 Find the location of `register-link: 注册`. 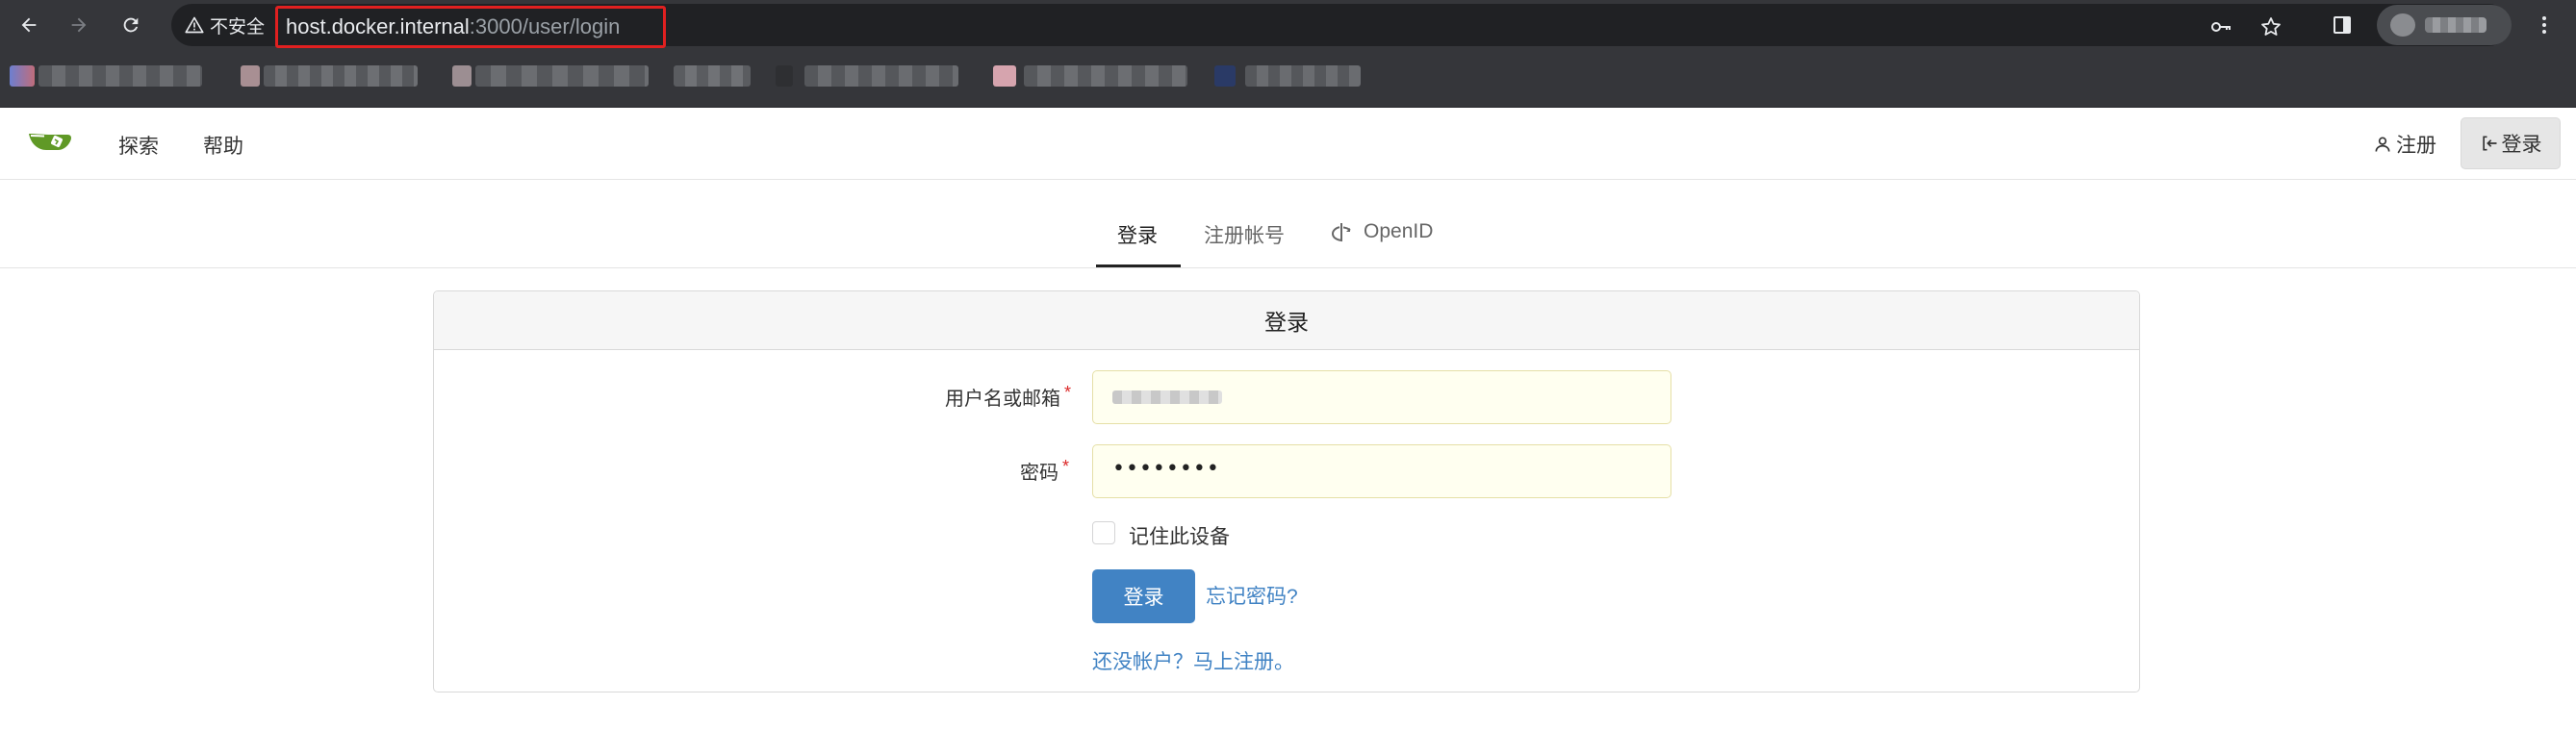

register-link: 注册 is located at coordinates (2404, 144).